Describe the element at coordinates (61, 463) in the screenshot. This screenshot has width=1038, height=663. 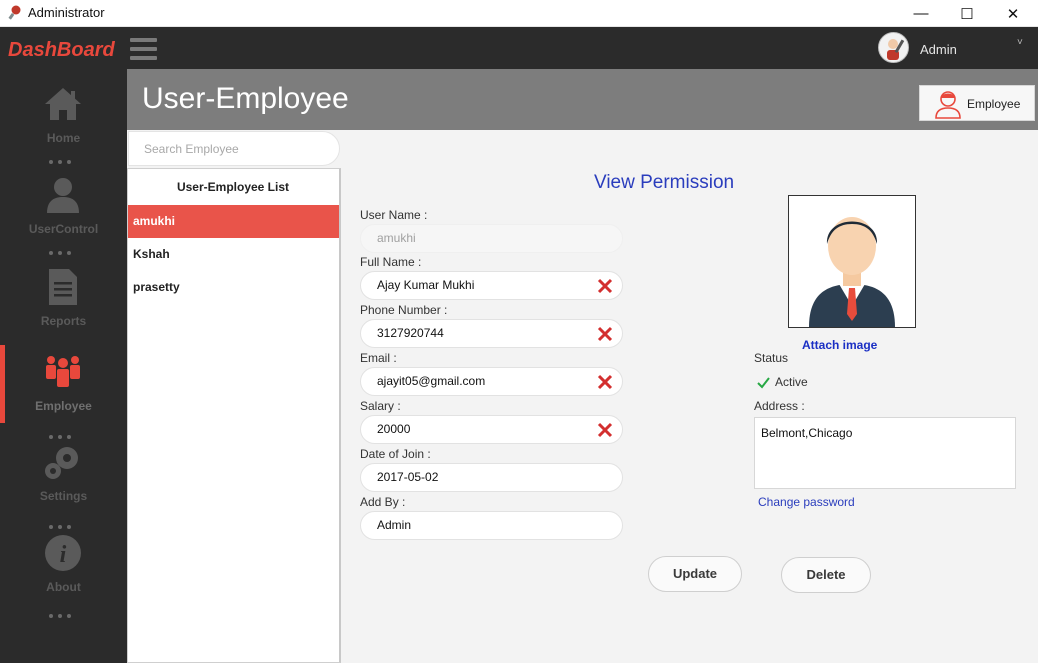
I see `gear-icon` at that location.